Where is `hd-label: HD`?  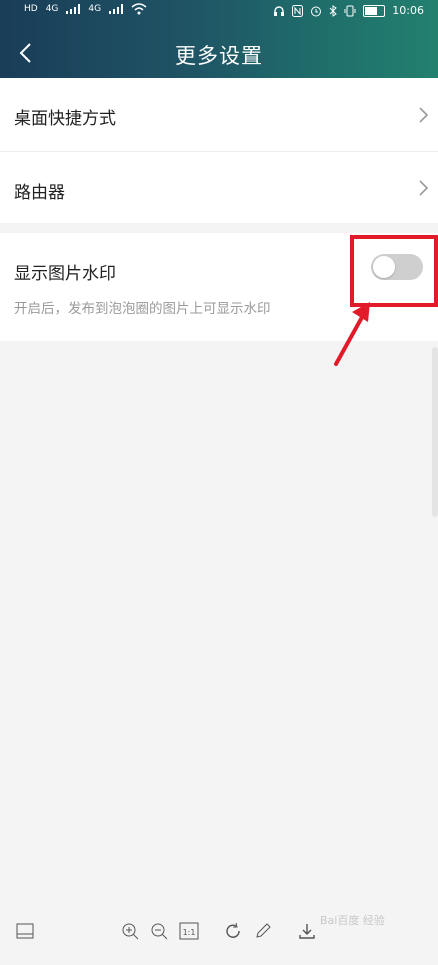 hd-label: HD is located at coordinates (31, 9).